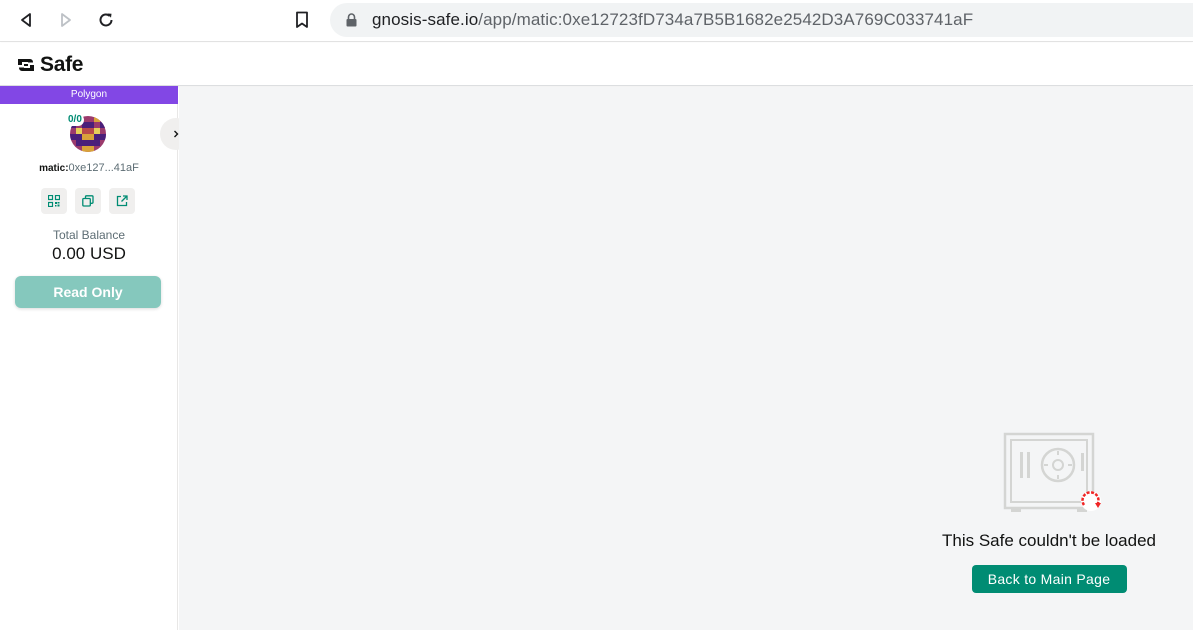 This screenshot has width=1193, height=630. What do you see at coordinates (26, 65) in the screenshot?
I see `safe-logo-icon` at bounding box center [26, 65].